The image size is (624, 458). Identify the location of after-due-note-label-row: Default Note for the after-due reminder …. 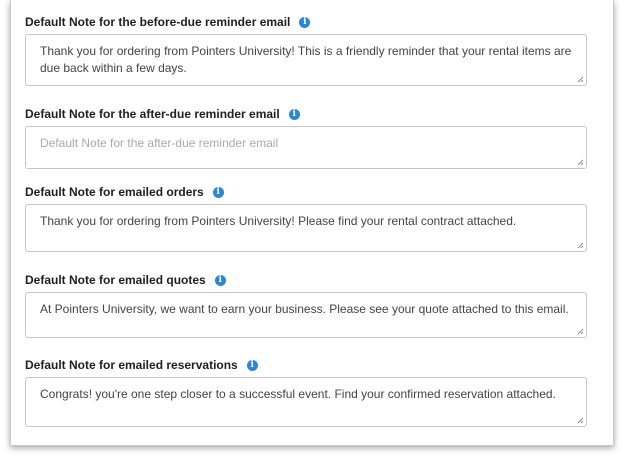
(306, 114).